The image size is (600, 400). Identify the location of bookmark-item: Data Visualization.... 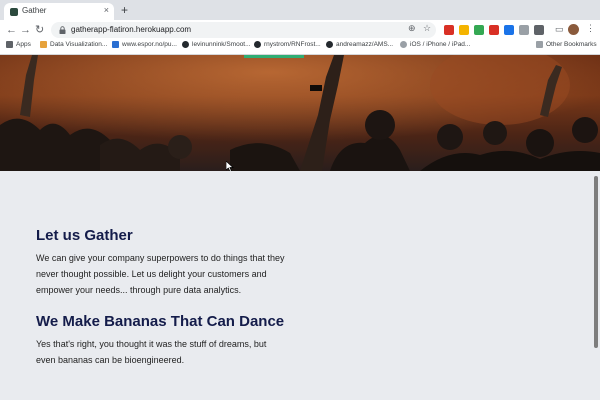
(73, 44).